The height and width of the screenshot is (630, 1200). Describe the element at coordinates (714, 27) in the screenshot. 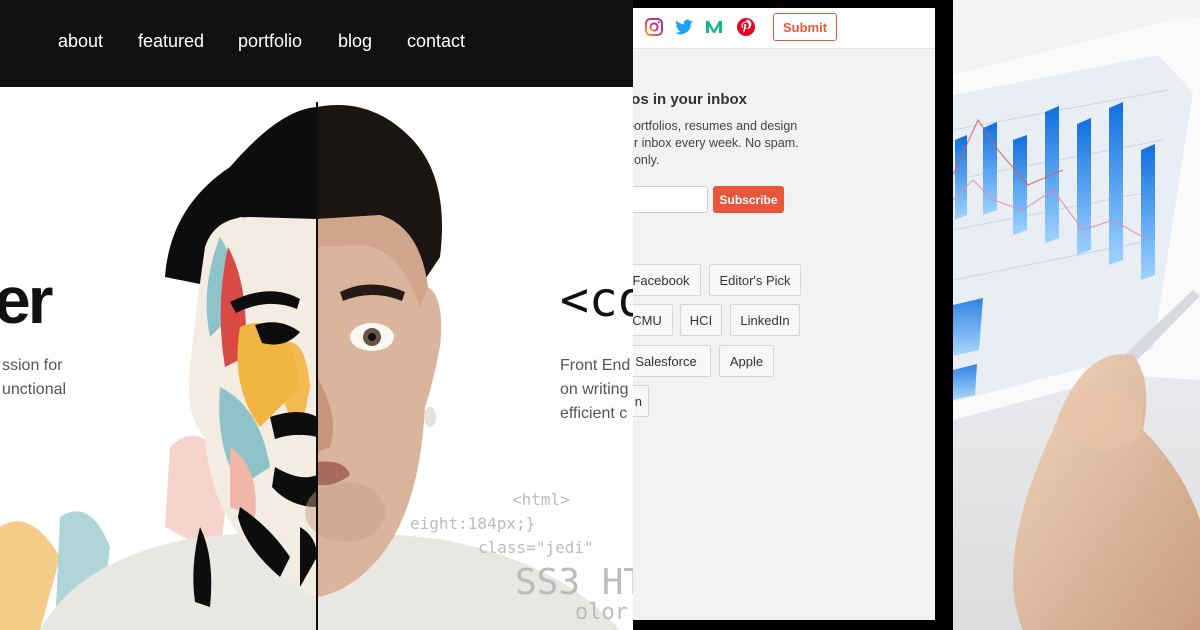

I see `medium-icon` at that location.